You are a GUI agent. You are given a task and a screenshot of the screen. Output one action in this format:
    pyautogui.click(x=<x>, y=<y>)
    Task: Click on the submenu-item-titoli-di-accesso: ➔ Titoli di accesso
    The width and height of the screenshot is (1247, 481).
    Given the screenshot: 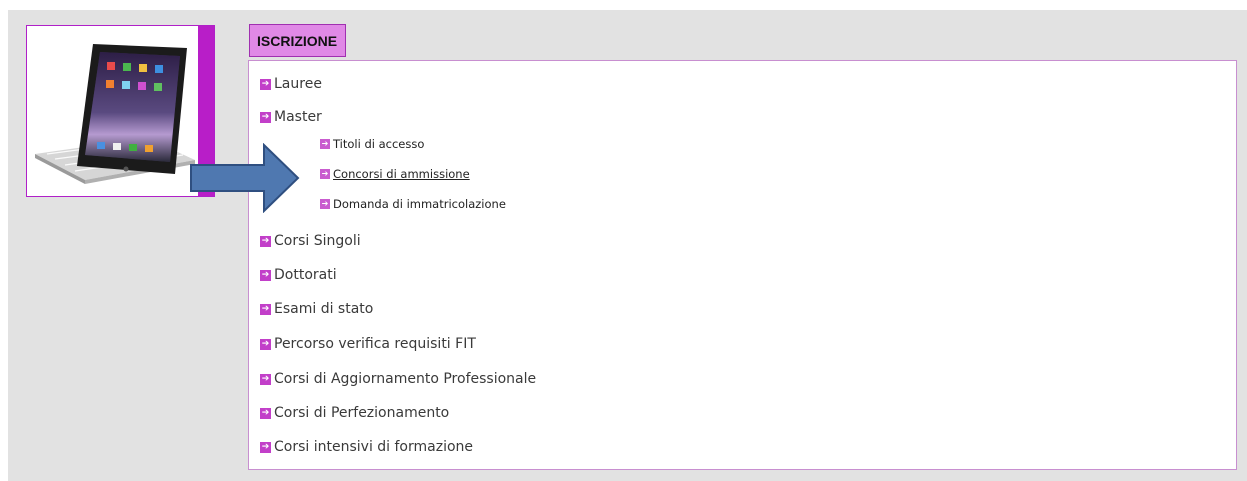 What is the action you would take?
    pyautogui.click(x=372, y=144)
    